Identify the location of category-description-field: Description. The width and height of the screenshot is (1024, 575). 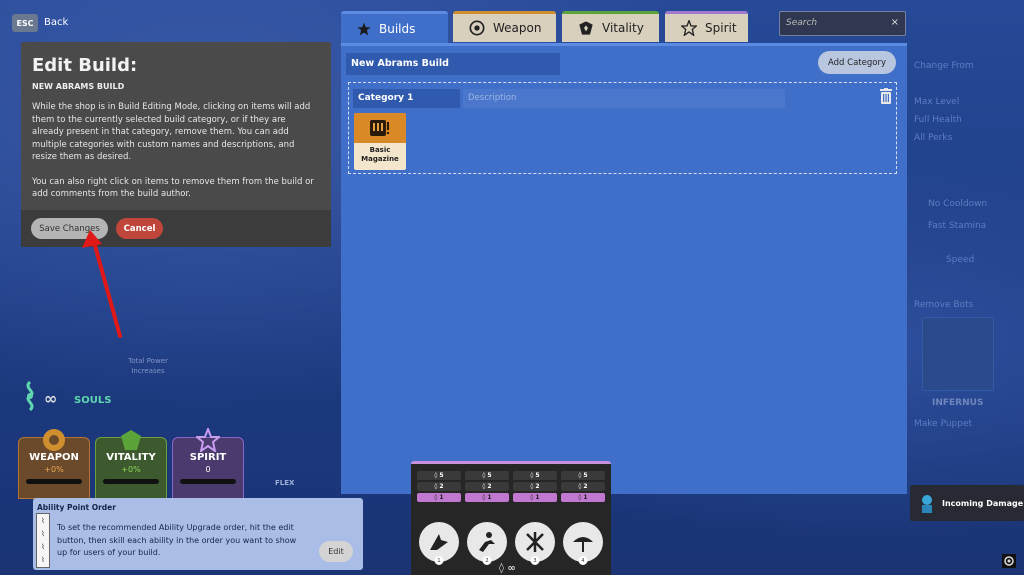
(624, 98).